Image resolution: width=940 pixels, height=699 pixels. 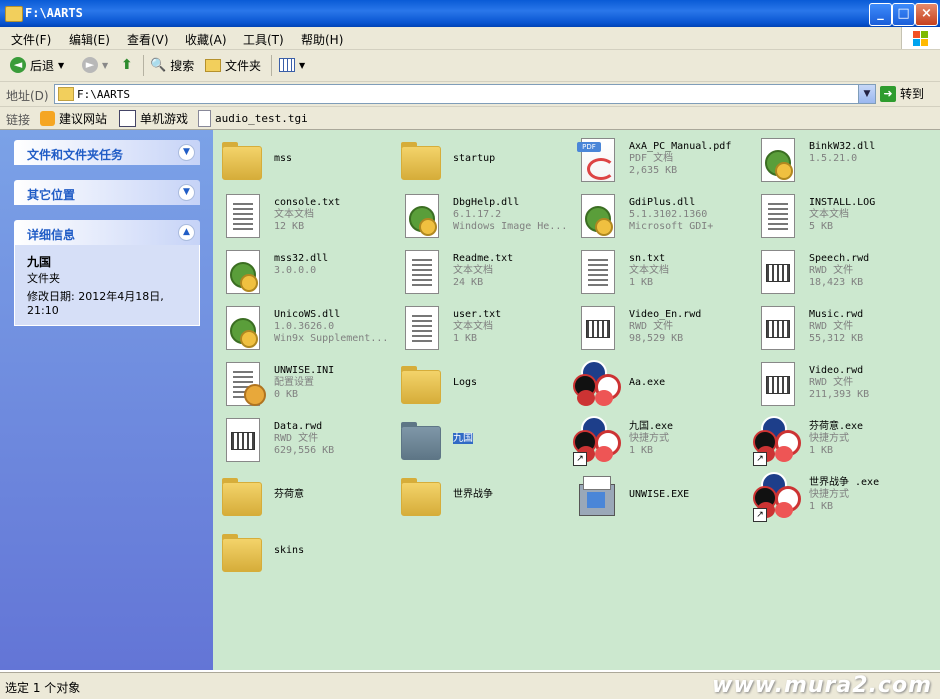 I want to click on file-item: Aa.exe, so click(x=662, y=384).